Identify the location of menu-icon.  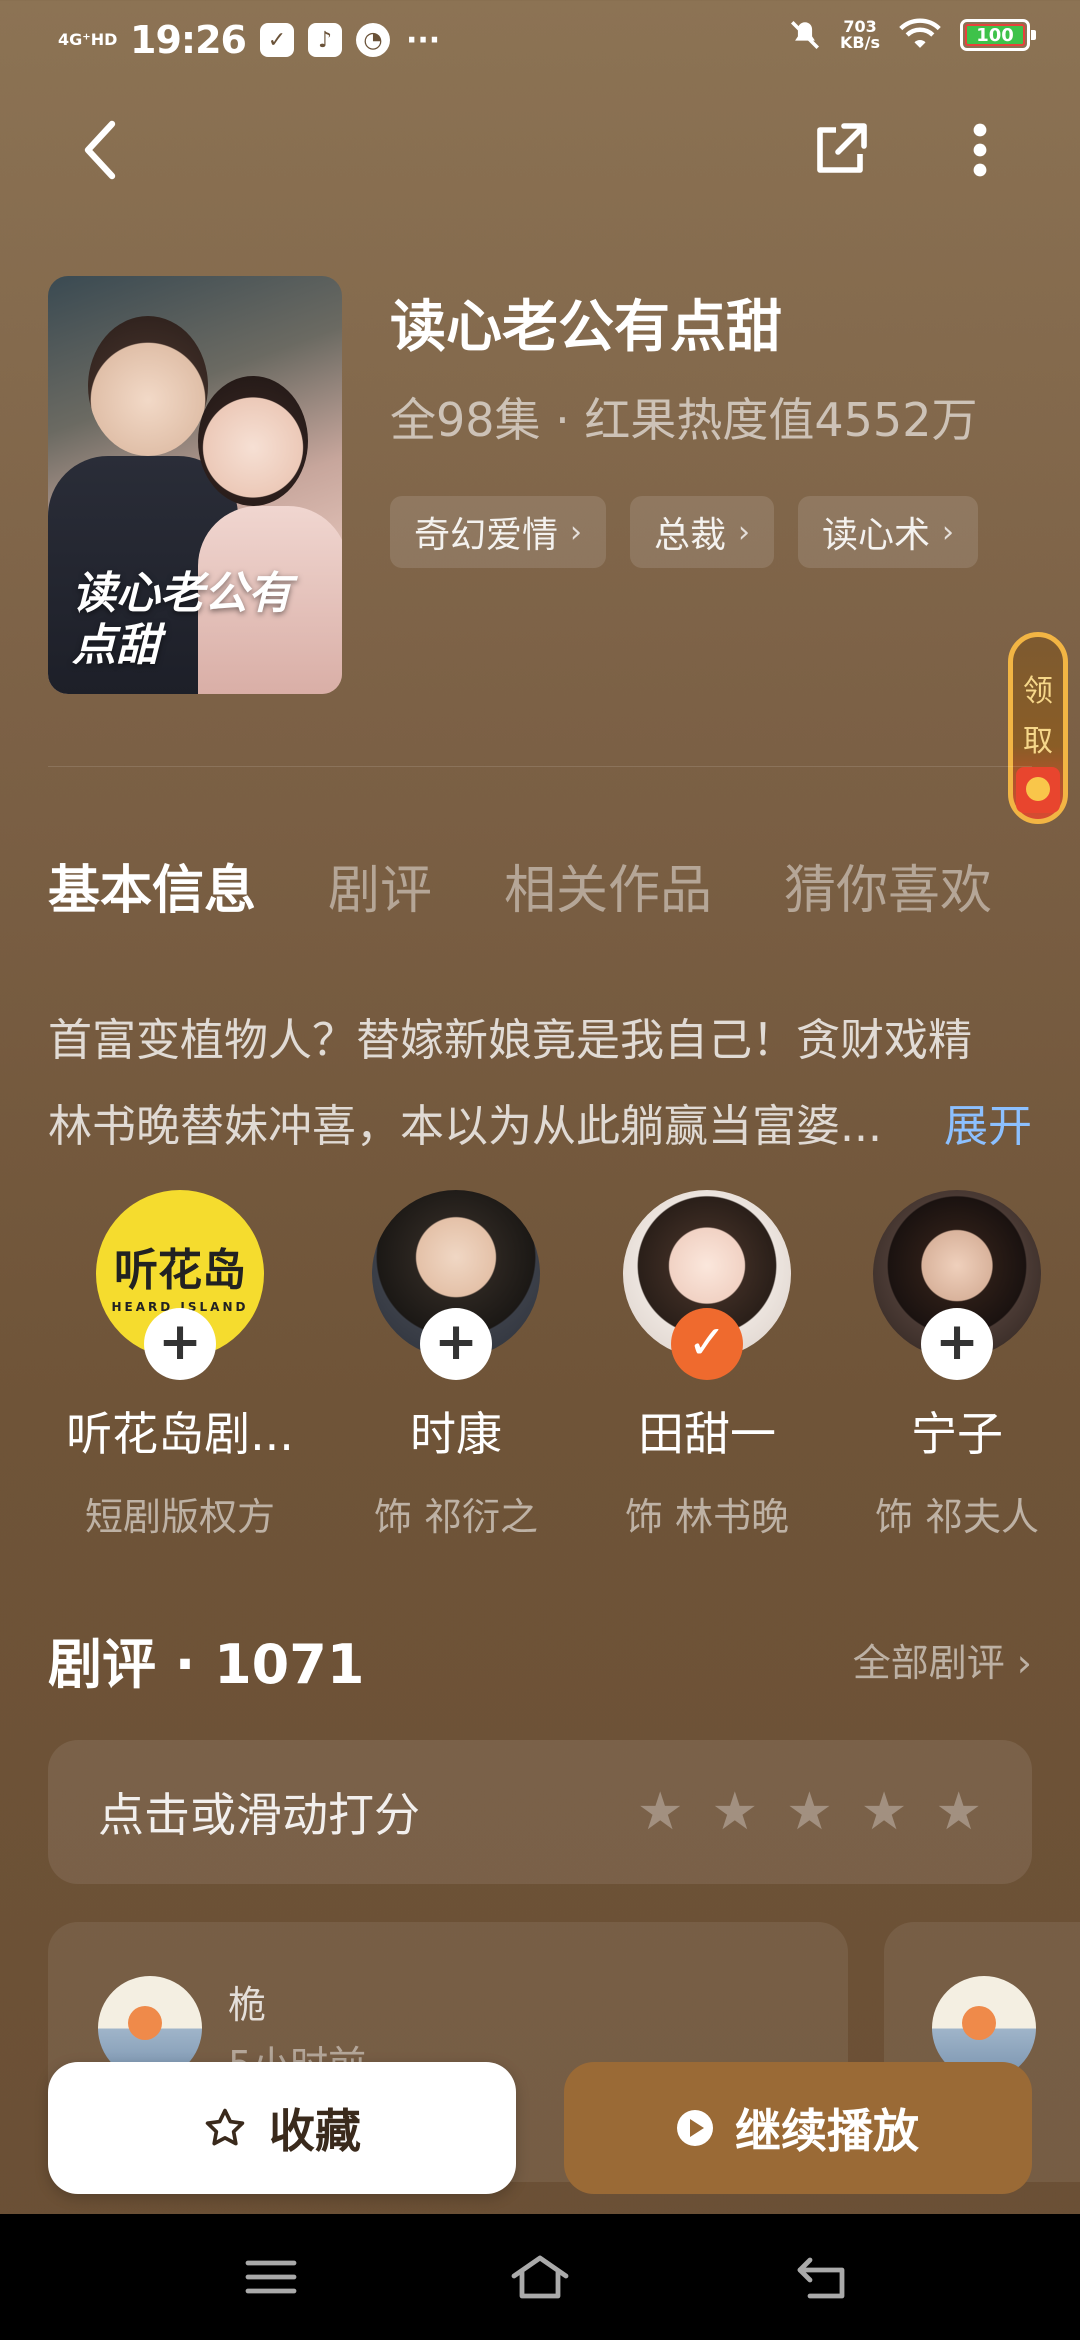
(271, 2277).